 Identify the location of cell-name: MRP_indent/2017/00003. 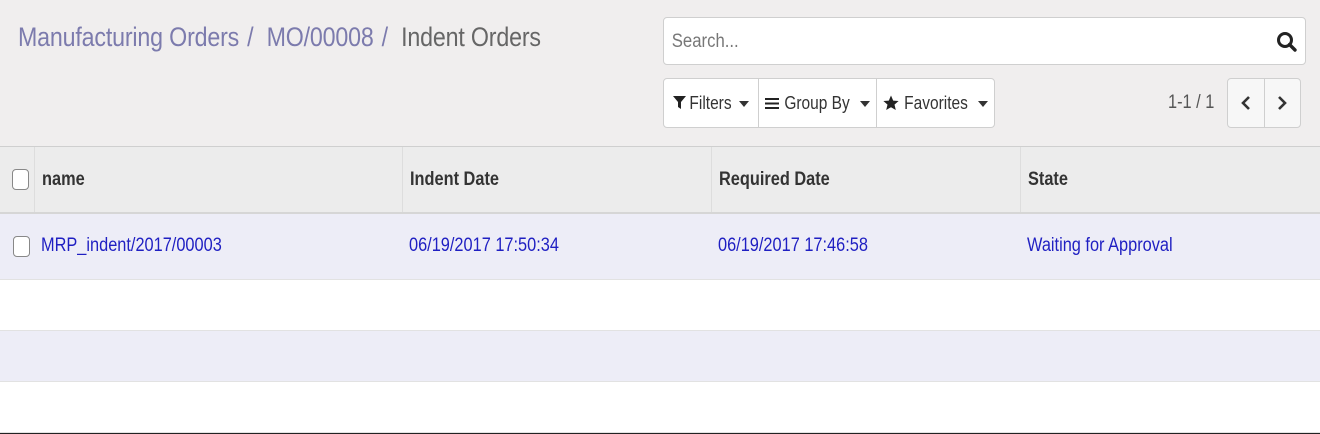
(218, 246).